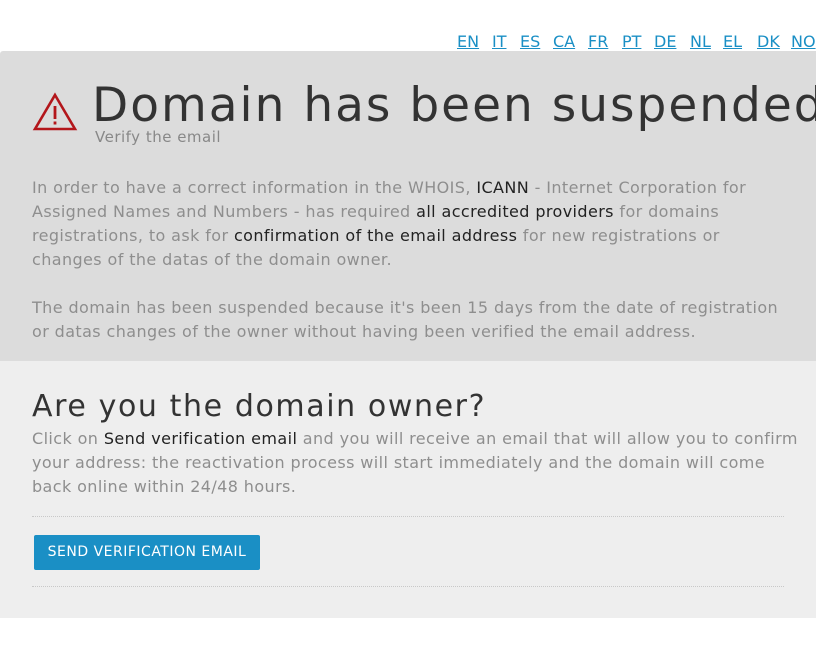 The image size is (816, 651). What do you see at coordinates (515, 211) in the screenshot?
I see `accredited-providers-term: all accredited providers` at bounding box center [515, 211].